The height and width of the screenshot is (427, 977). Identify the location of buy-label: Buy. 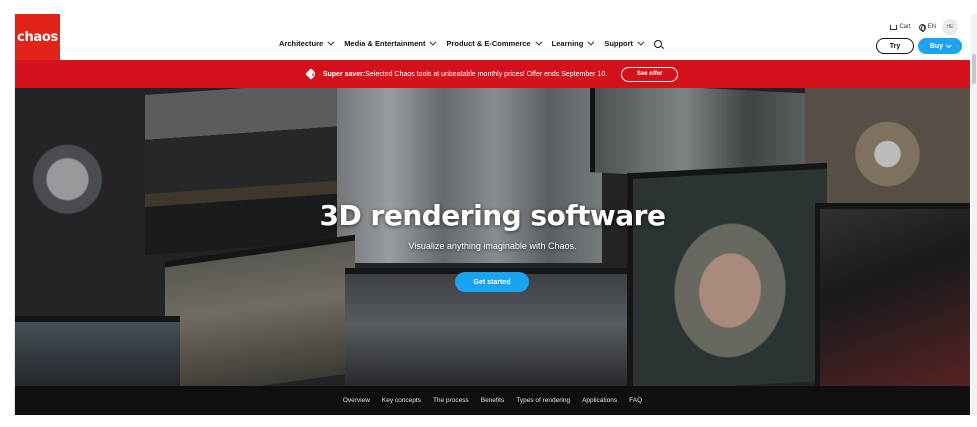
(936, 46).